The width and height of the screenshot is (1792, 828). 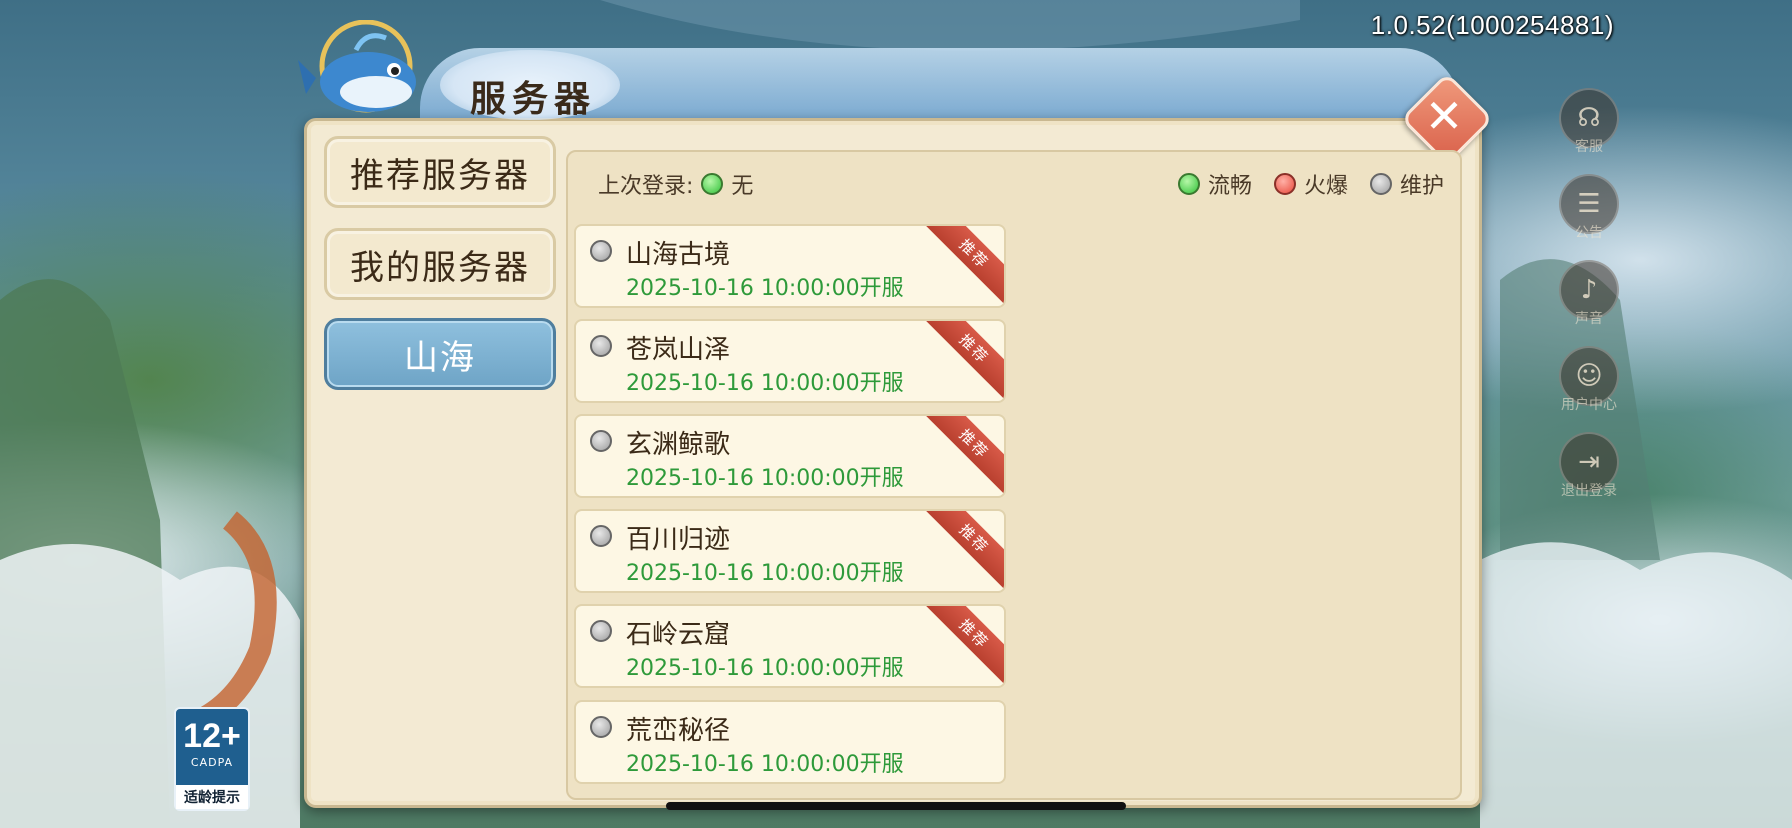 What do you see at coordinates (1589, 130) in the screenshot?
I see `side-button-support: ☊ 客服` at bounding box center [1589, 130].